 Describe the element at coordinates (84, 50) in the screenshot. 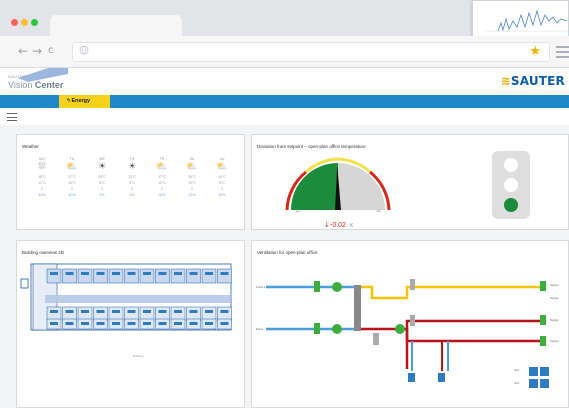

I see `globe-icon` at that location.